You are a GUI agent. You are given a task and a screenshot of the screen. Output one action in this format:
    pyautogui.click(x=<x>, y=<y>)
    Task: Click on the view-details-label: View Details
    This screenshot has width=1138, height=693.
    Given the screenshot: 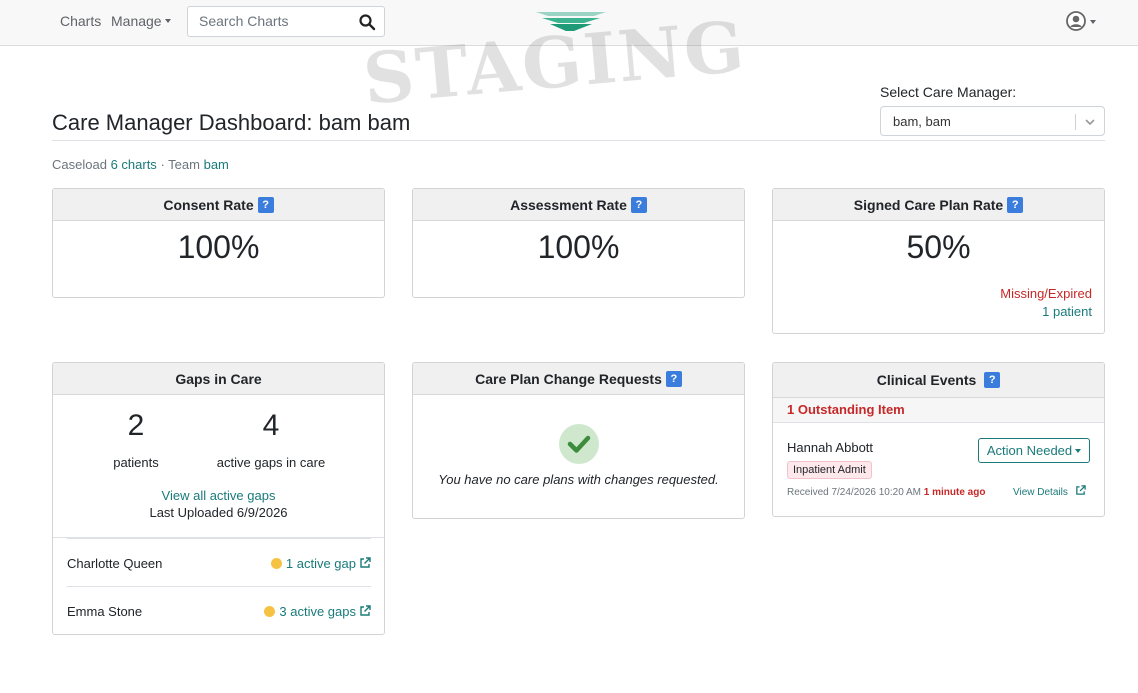 What is the action you would take?
    pyautogui.click(x=1040, y=492)
    